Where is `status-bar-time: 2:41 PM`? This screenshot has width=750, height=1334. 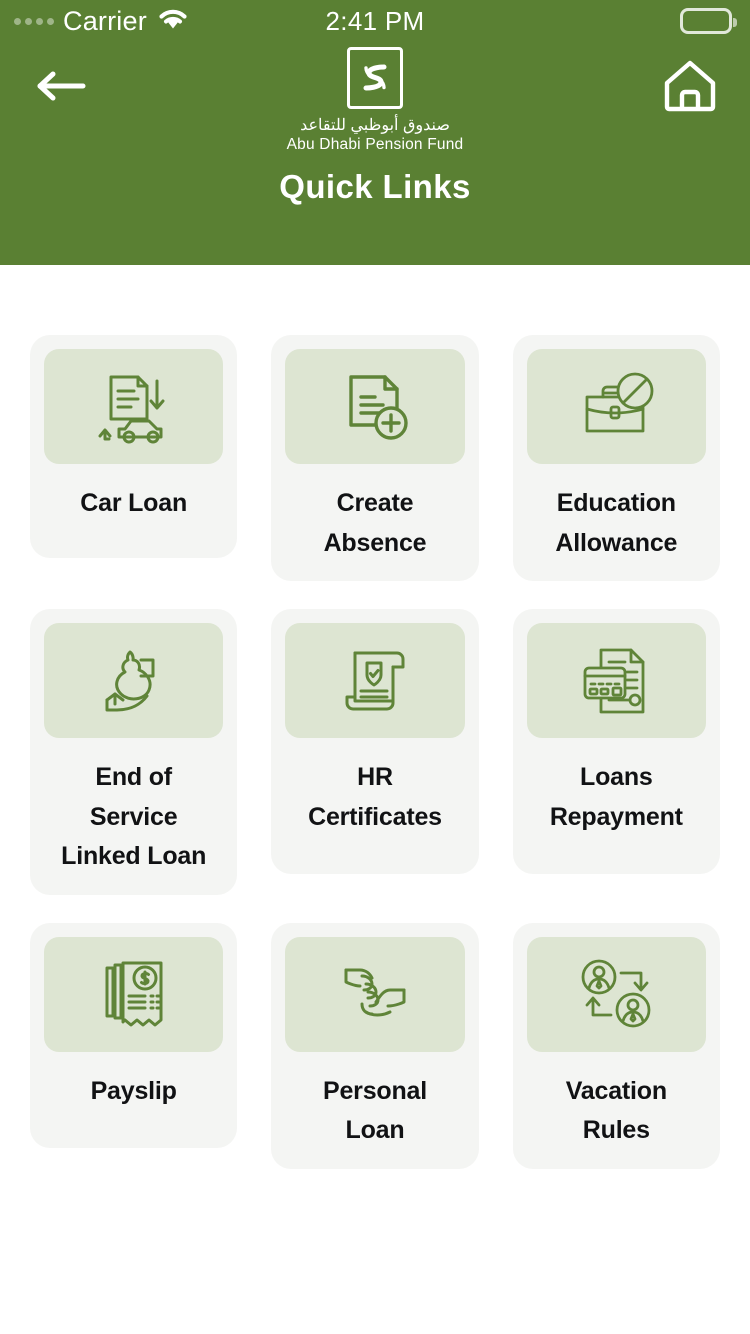 status-bar-time: 2:41 PM is located at coordinates (375, 20).